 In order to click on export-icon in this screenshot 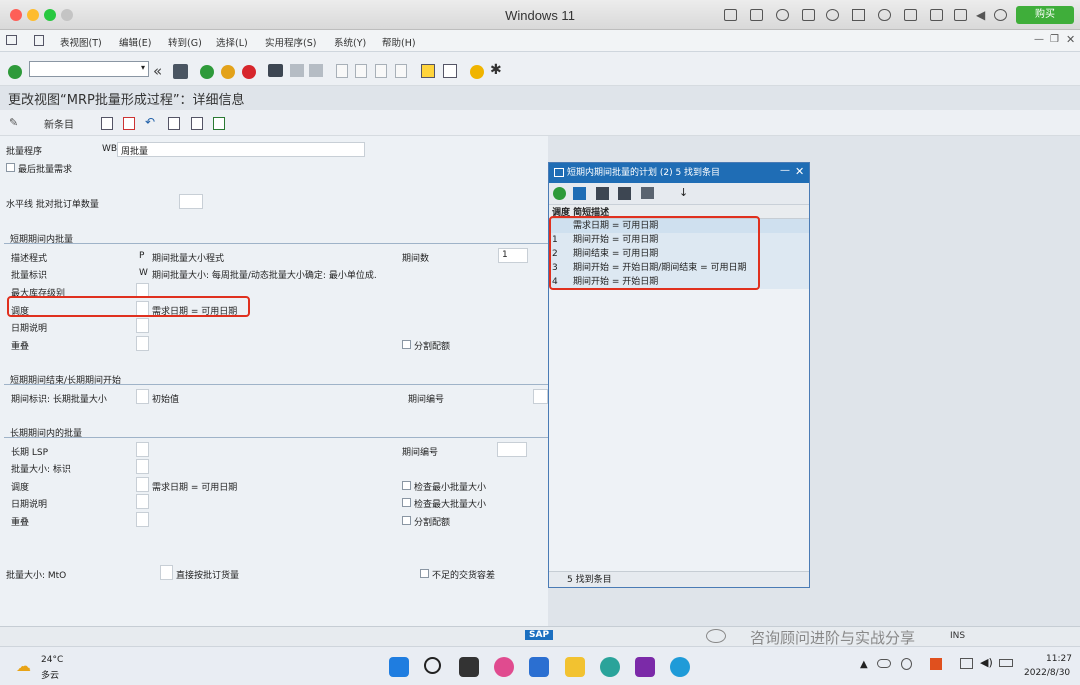, I will do `click(219, 123)`.